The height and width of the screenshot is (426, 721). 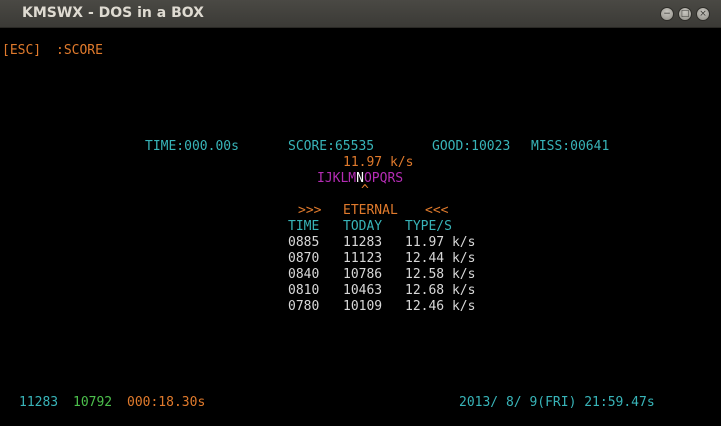 I want to click on row-today: 11283, so click(x=363, y=242).